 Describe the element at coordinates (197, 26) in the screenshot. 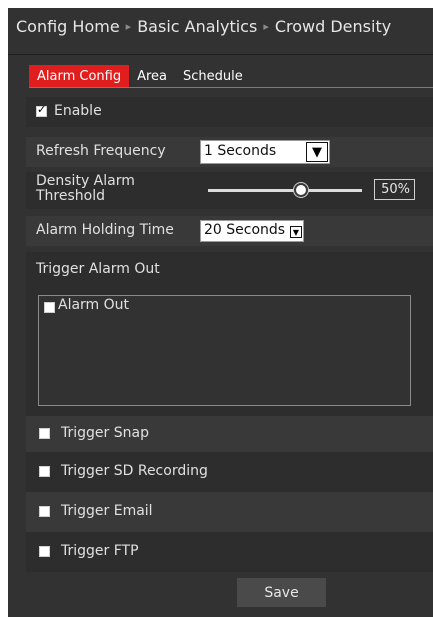

I see `breadcrumb-item-basic-analytics: Basic Analytics` at that location.